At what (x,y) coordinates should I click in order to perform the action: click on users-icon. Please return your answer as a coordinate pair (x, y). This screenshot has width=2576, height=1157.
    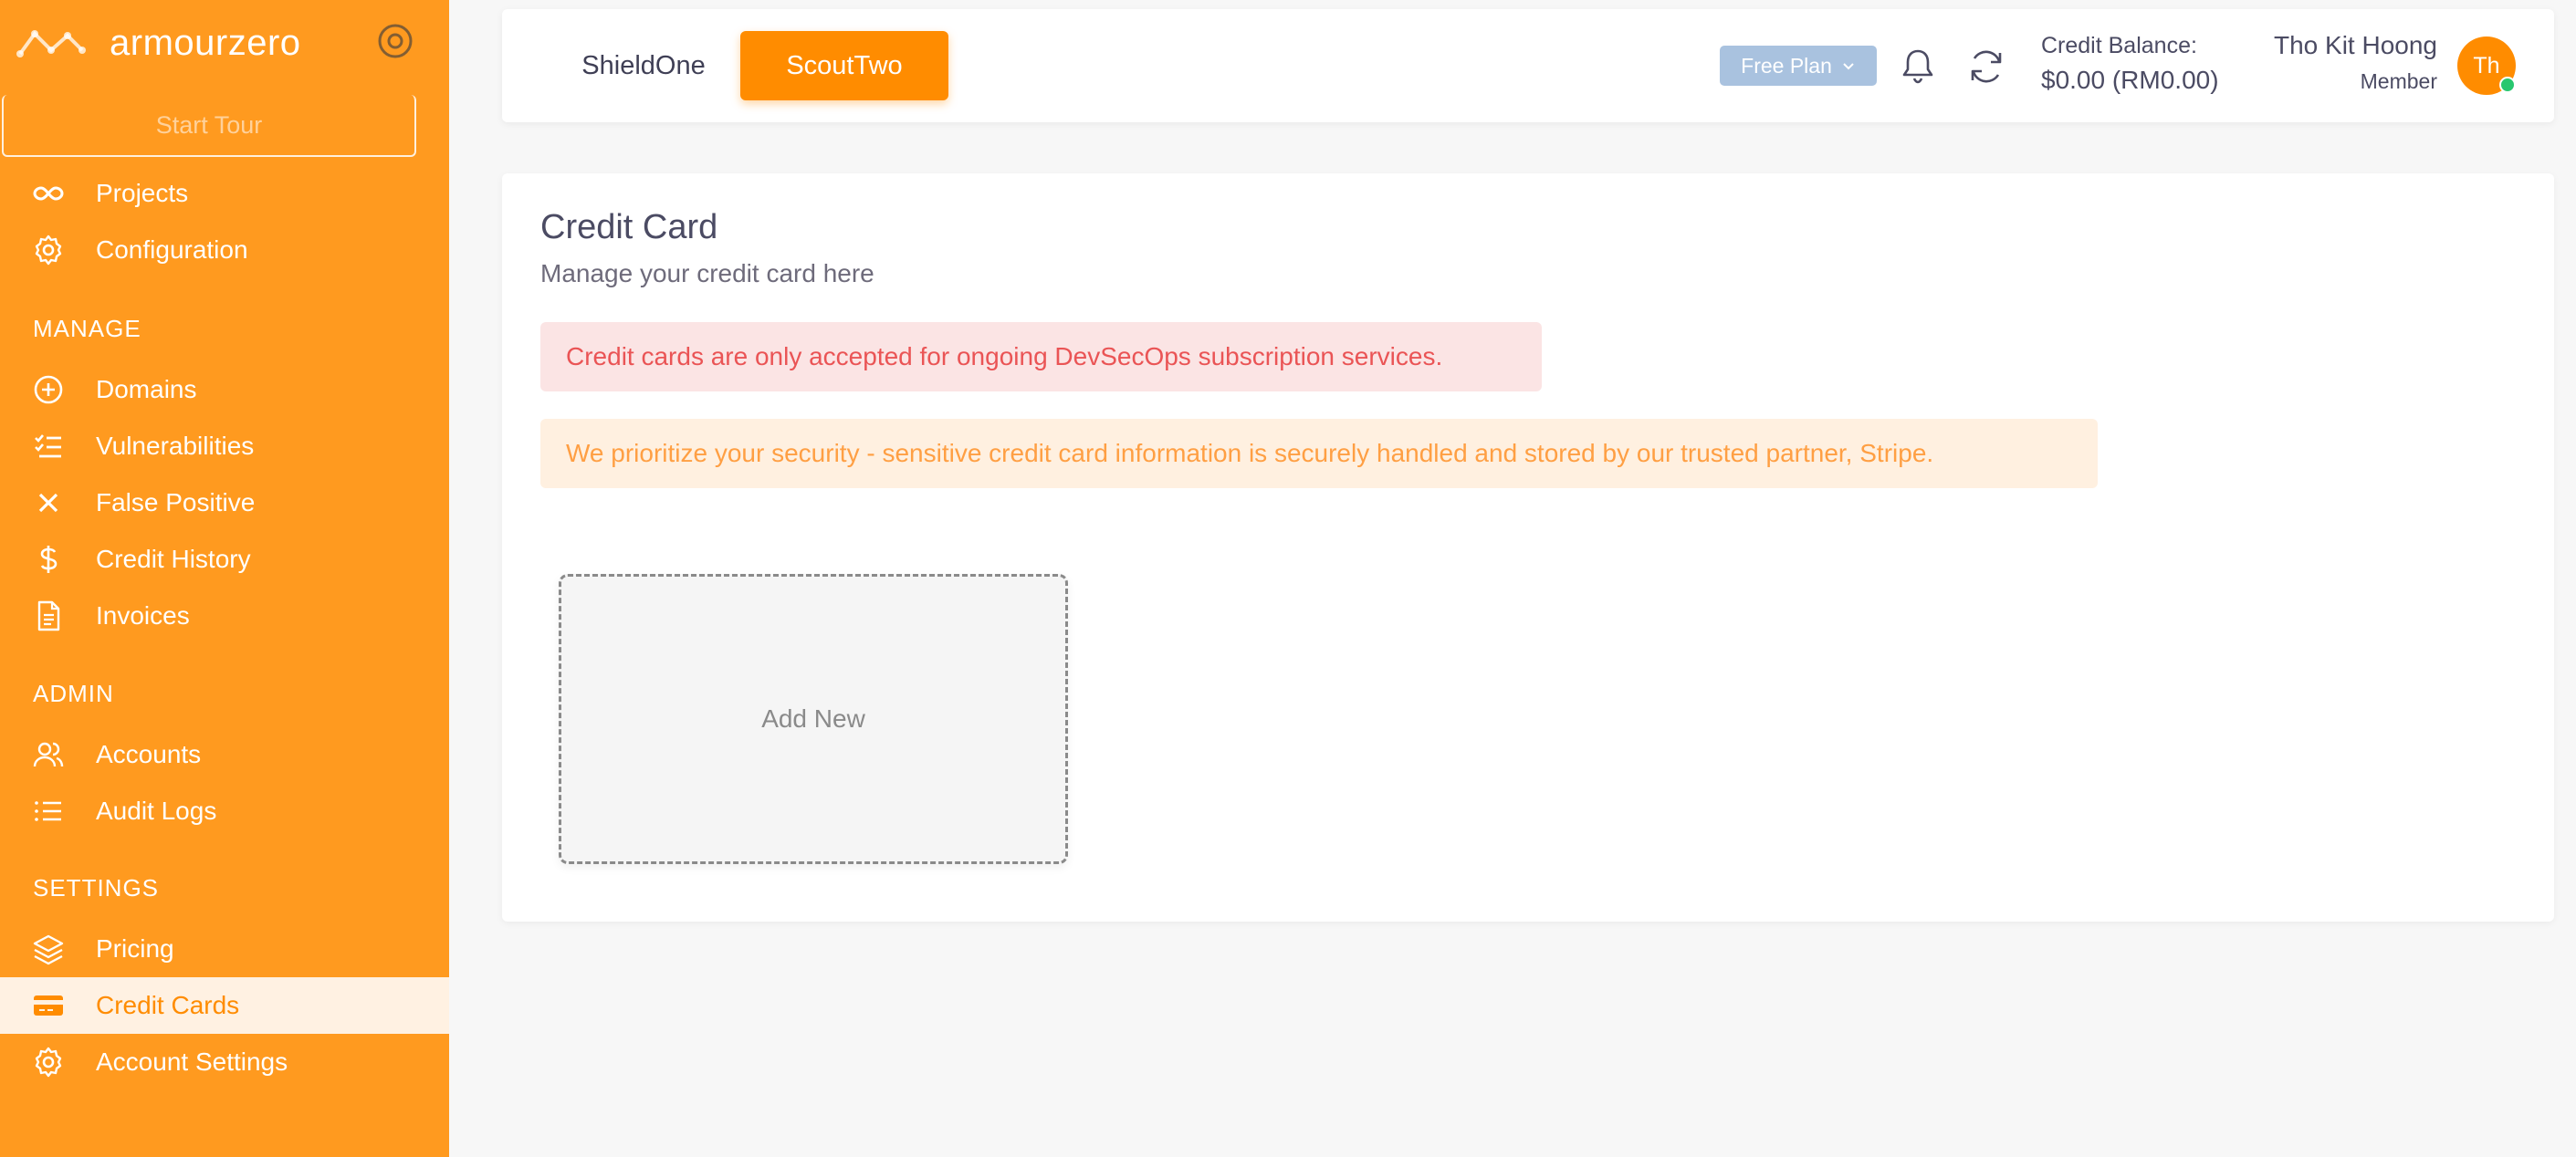
    Looking at the image, I should click on (48, 754).